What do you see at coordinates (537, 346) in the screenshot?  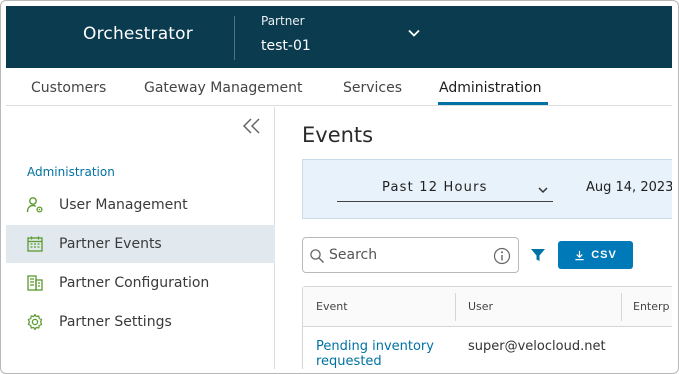 I see `user-cell: super@velocloud.net` at bounding box center [537, 346].